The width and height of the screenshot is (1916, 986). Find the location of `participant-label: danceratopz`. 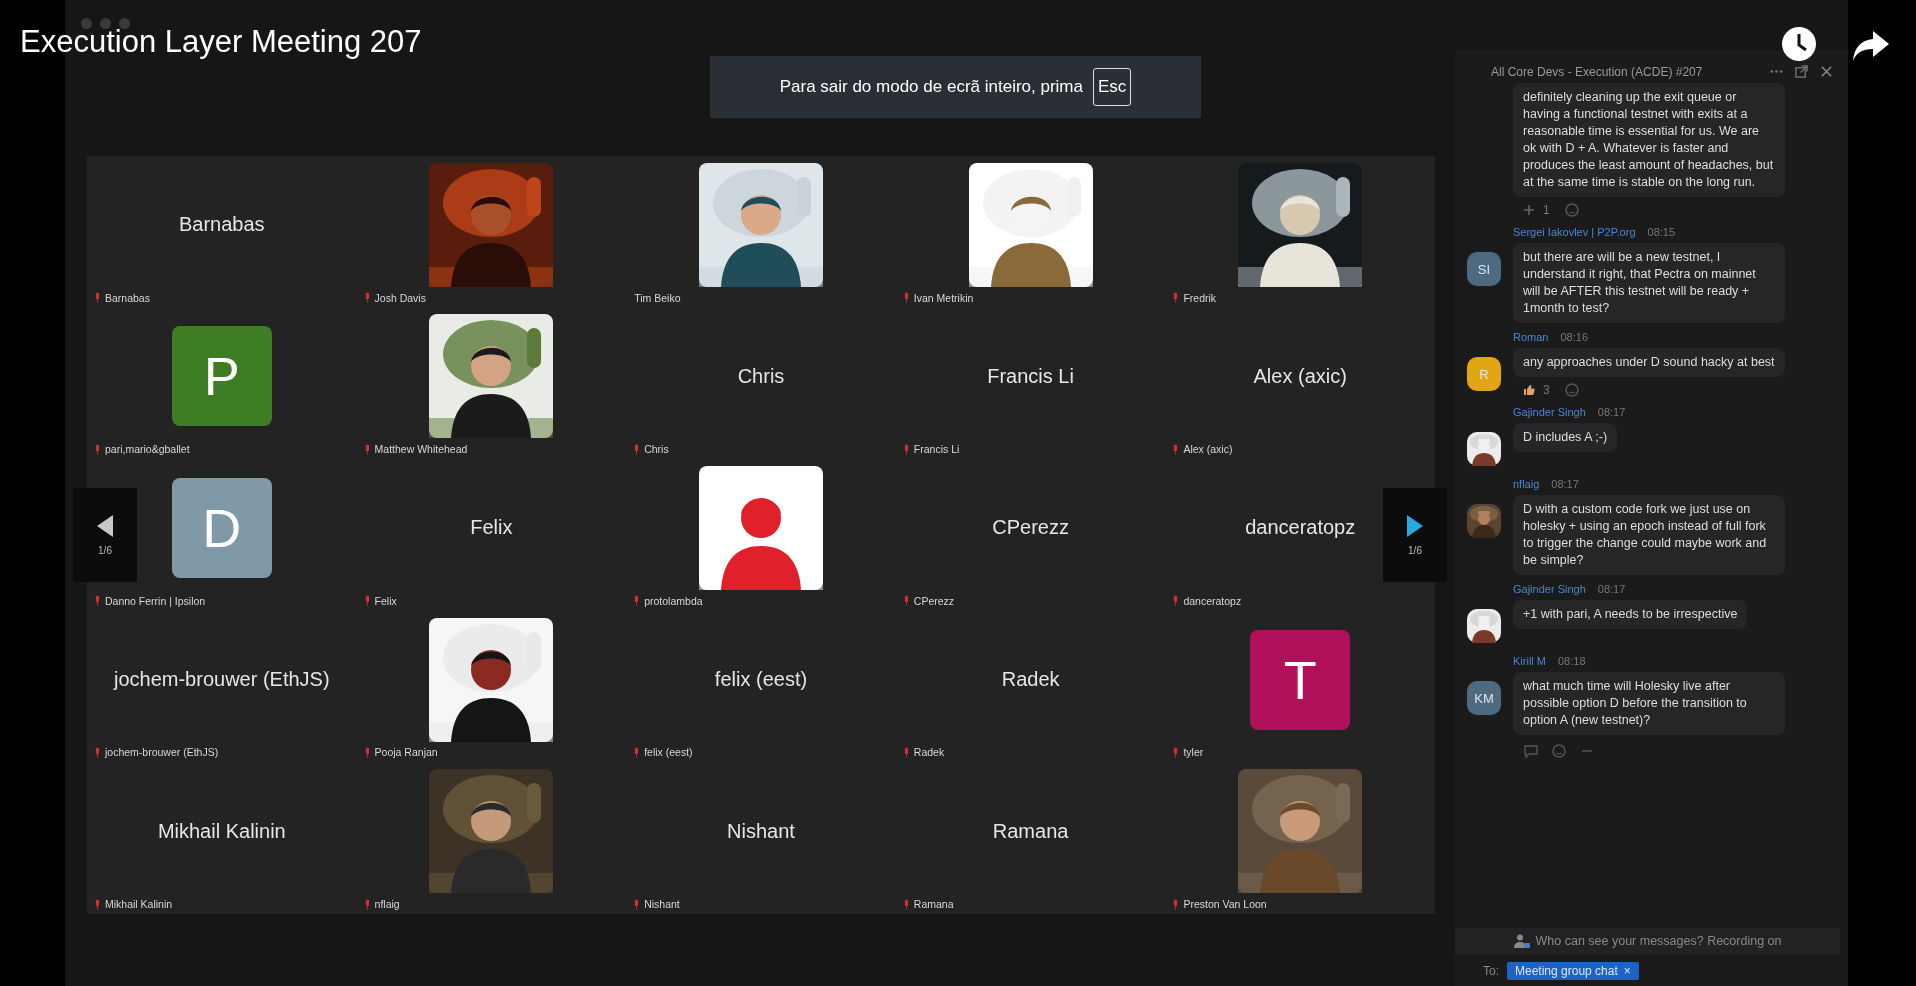

participant-label: danceratopz is located at coordinates (1212, 600).